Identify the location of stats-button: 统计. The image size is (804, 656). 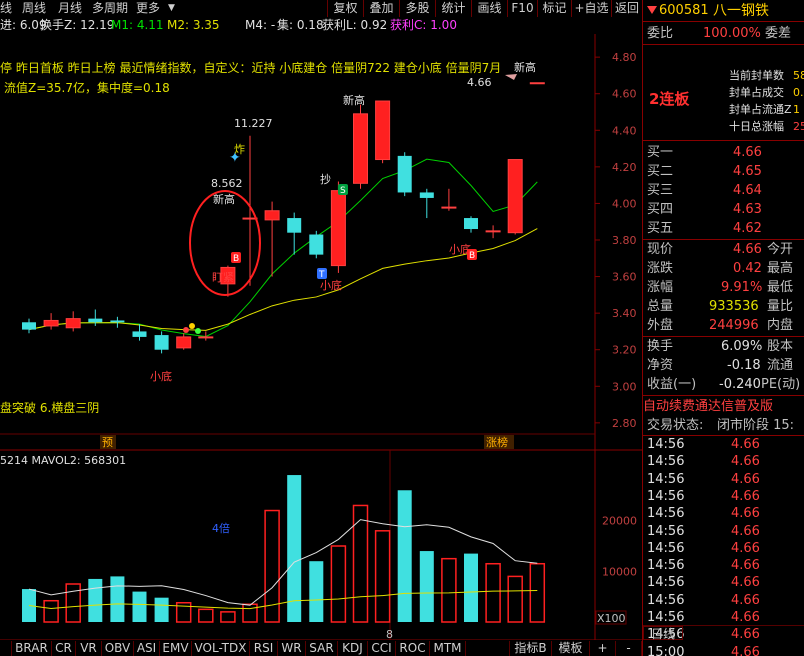
(453, 8).